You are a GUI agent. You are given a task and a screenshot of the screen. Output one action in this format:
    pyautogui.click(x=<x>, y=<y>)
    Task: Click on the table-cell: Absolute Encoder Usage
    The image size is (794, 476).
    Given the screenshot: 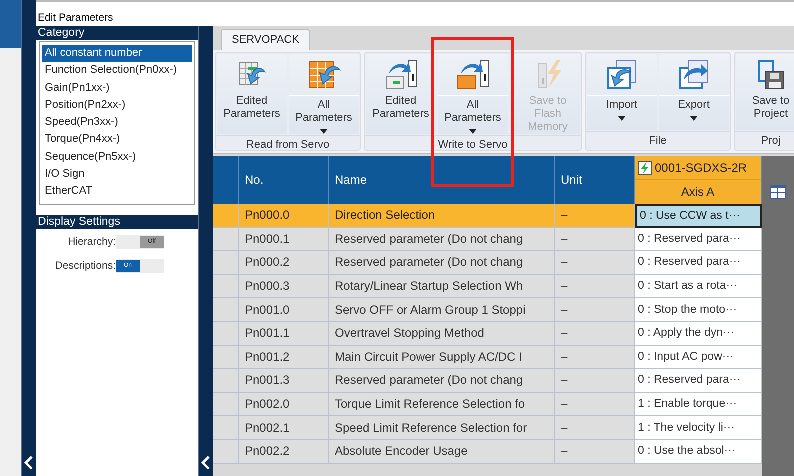 What is the action you would take?
    pyautogui.click(x=442, y=452)
    